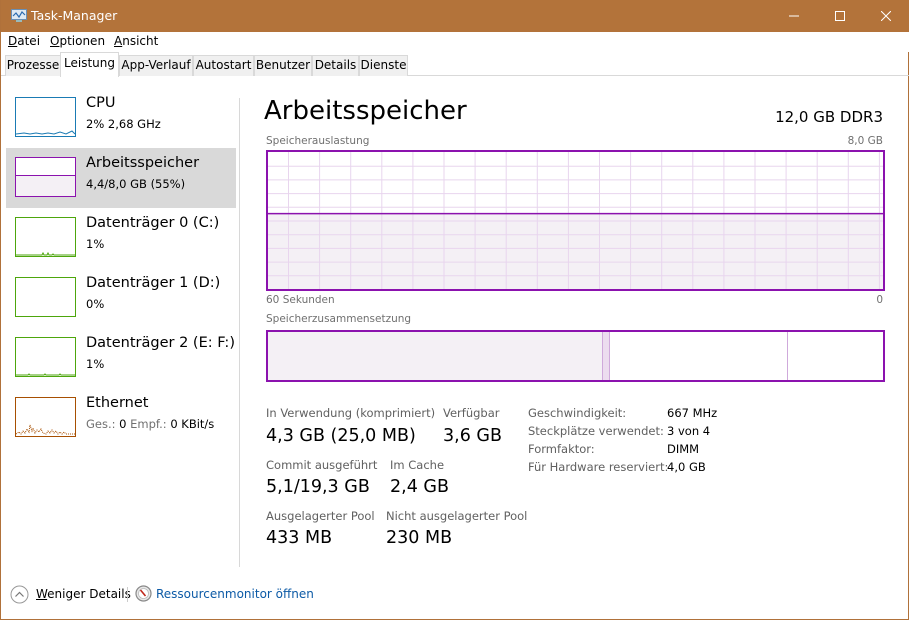  I want to click on footer-separator, so click(127, 594).